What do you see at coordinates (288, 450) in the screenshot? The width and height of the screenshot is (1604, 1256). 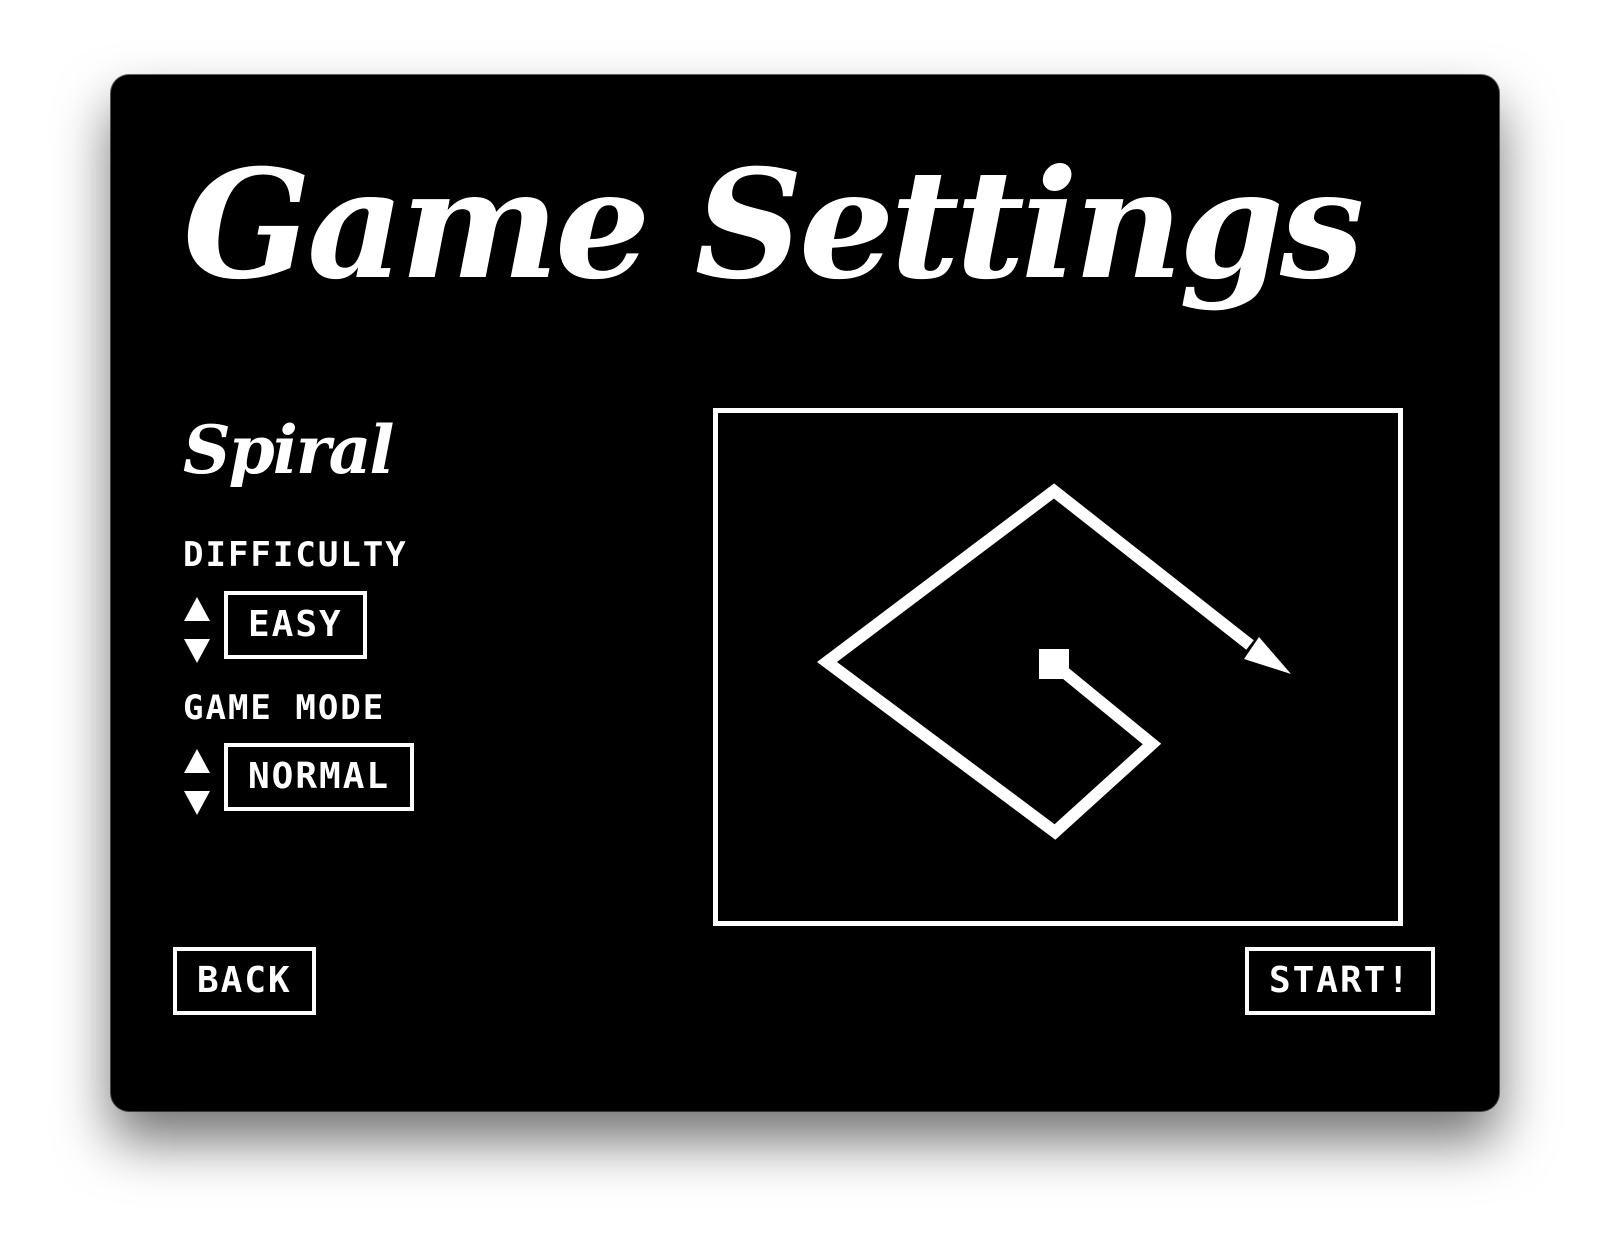 I see `mode-name-heading: Spiral` at bounding box center [288, 450].